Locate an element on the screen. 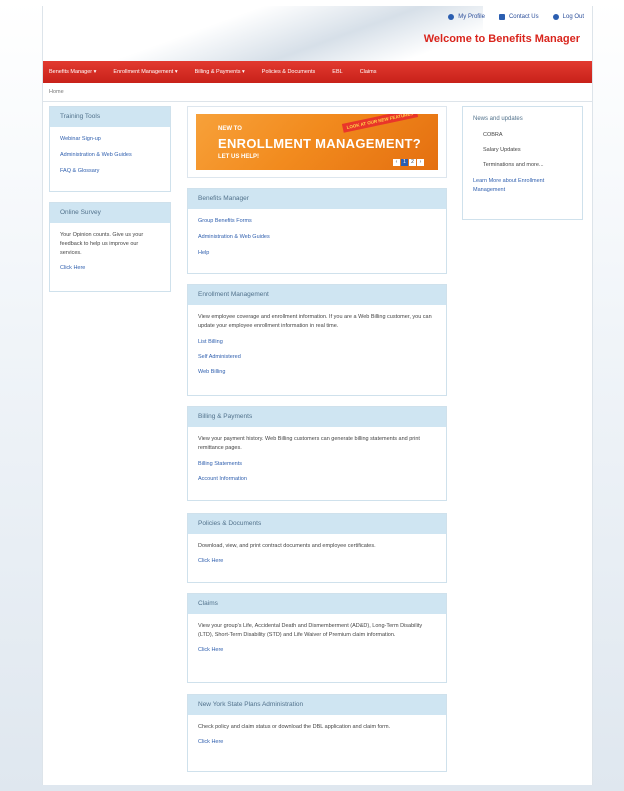  banner-prev-button: ‹ is located at coordinates (396, 162).